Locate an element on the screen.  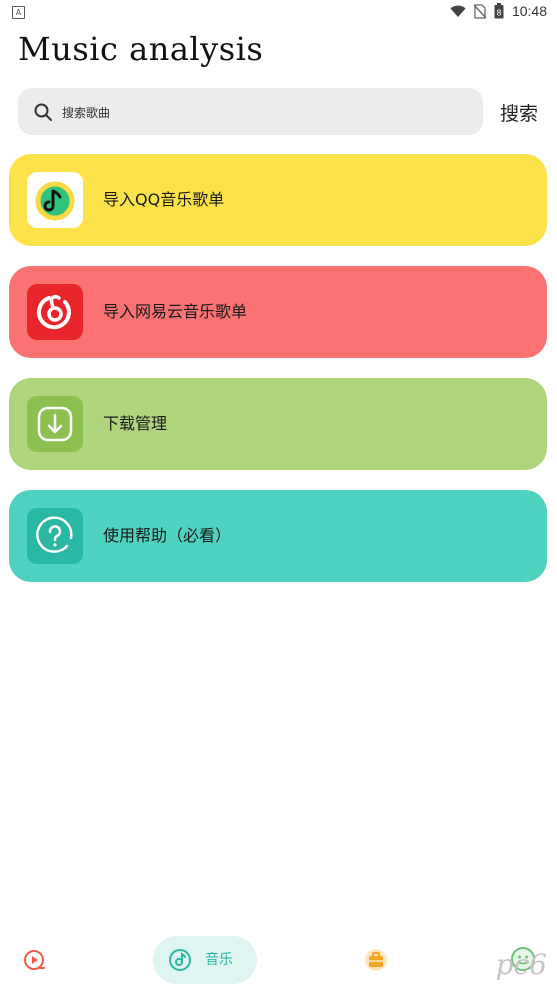
status-bar: A 8 10:48 is located at coordinates (278, 12).